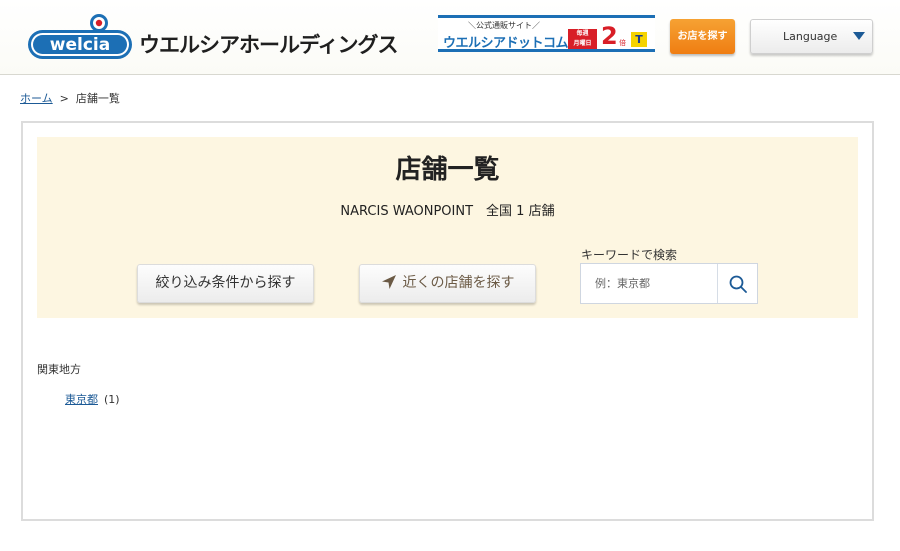 This screenshot has width=900, height=551. I want to click on page-title: 店舗一覧, so click(447, 170).